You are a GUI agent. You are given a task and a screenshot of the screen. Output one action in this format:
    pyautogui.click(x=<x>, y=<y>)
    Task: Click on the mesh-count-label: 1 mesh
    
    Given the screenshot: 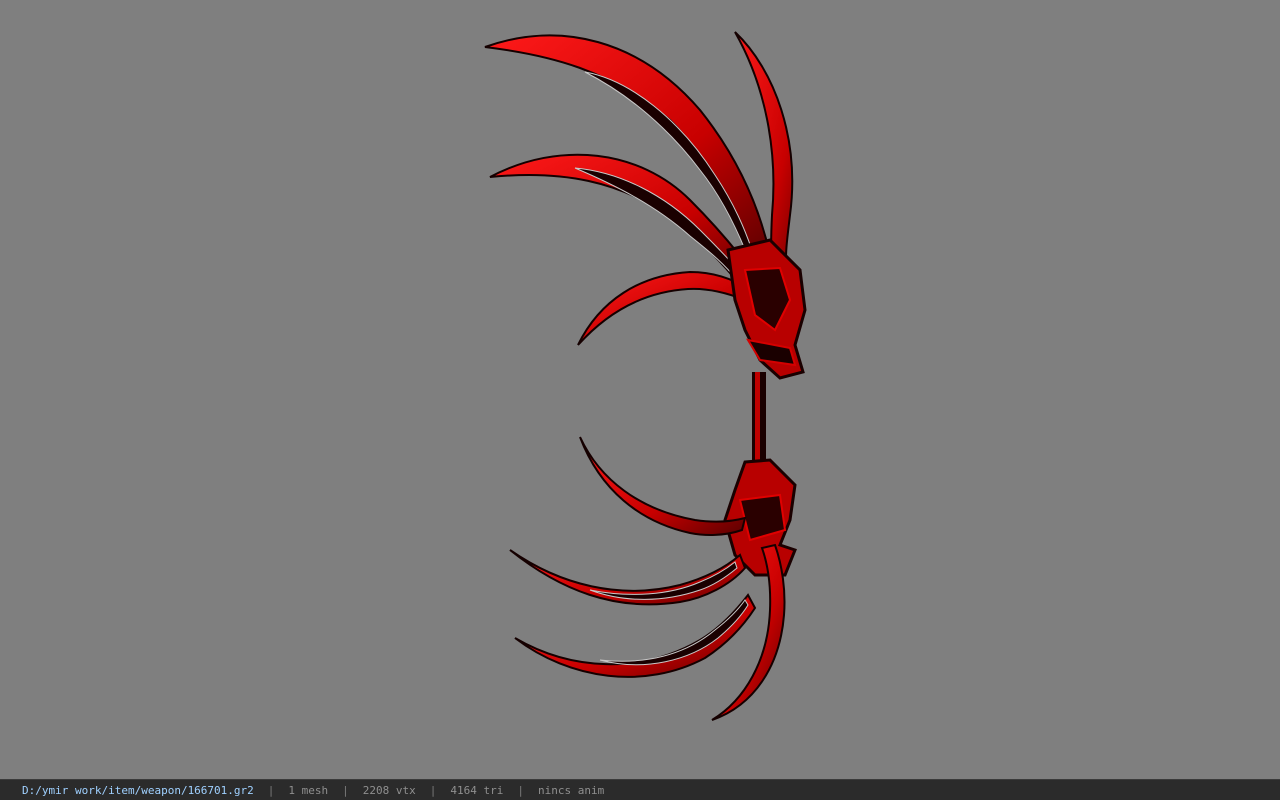 What is the action you would take?
    pyautogui.click(x=308, y=790)
    